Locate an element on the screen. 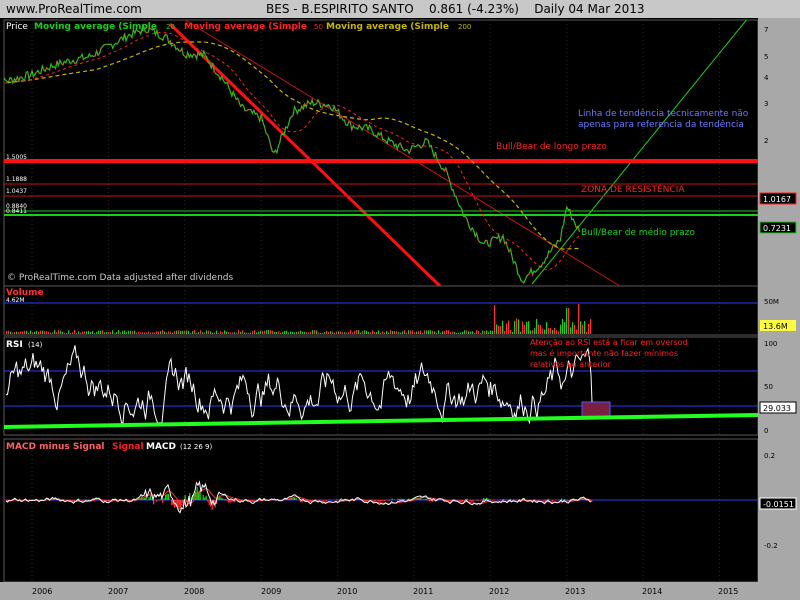  legend-ma50: Moving average (Simple is located at coordinates (245, 27).